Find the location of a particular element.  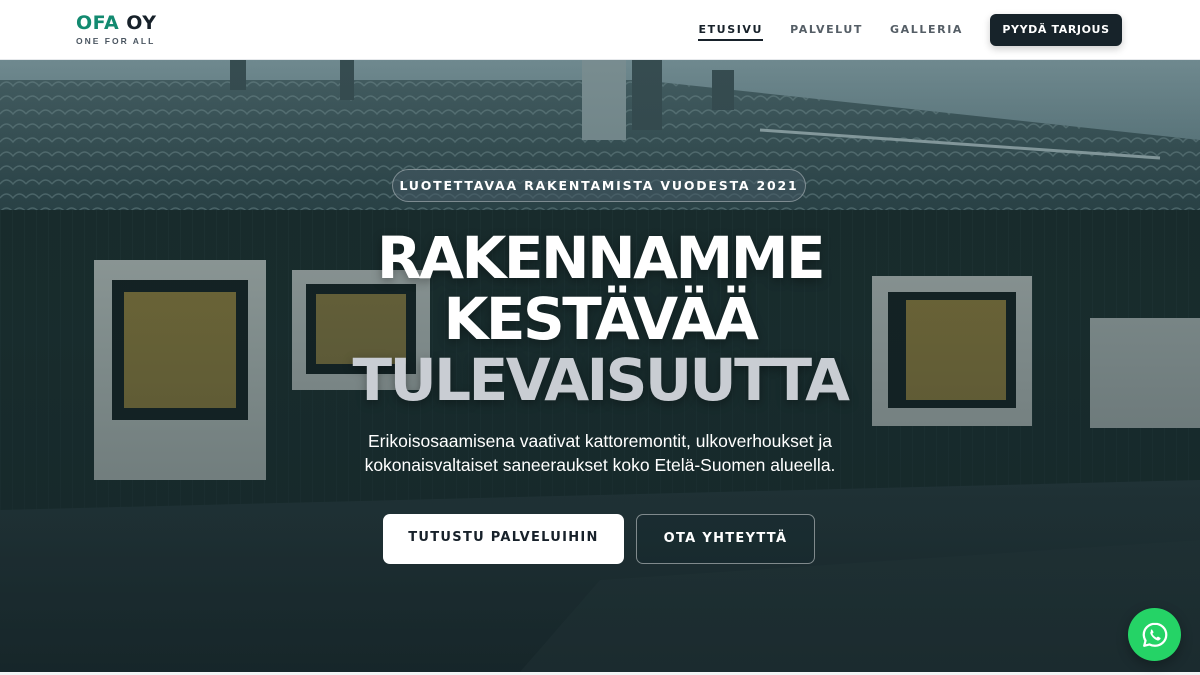

contact-button: OTA YHTEYTTÄ is located at coordinates (725, 539).